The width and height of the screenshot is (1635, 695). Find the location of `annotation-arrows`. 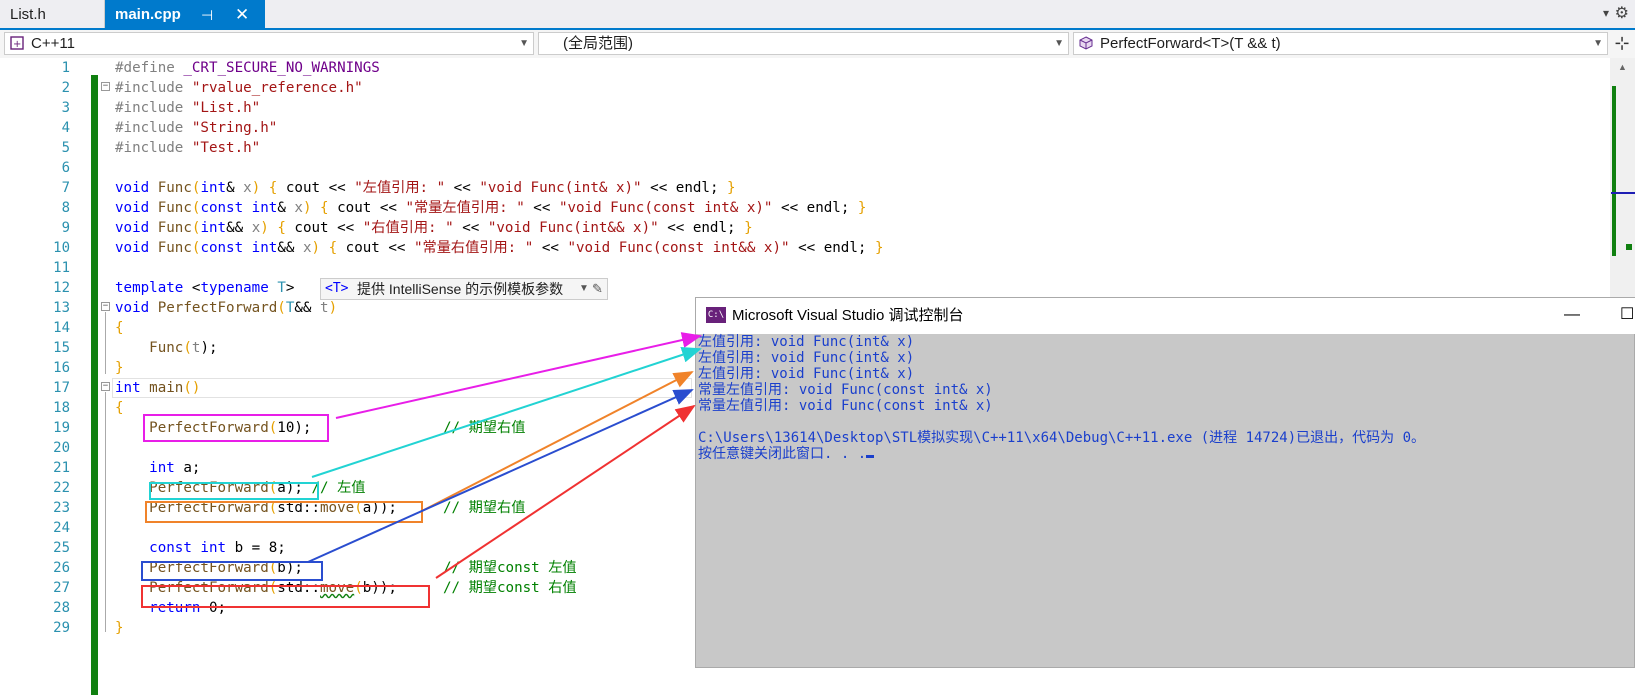

annotation-arrows is located at coordinates (504, 455).